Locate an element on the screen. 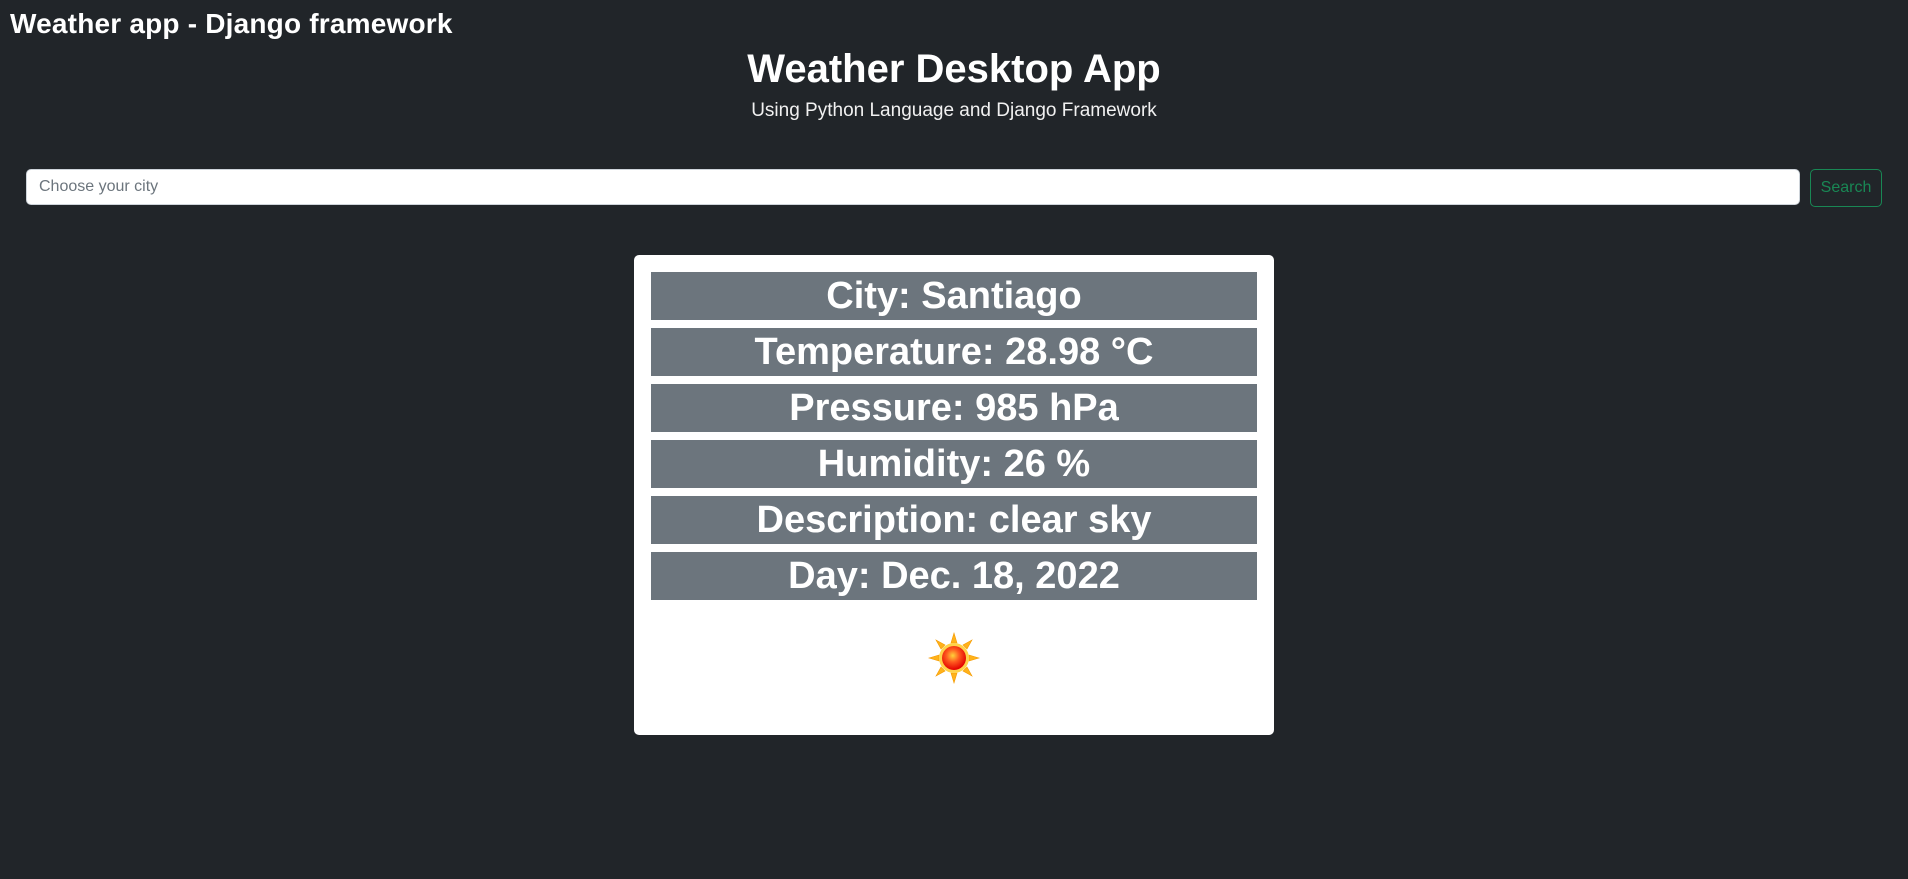 This screenshot has height=879, width=1908. day-label: Day: is located at coordinates (829, 576).